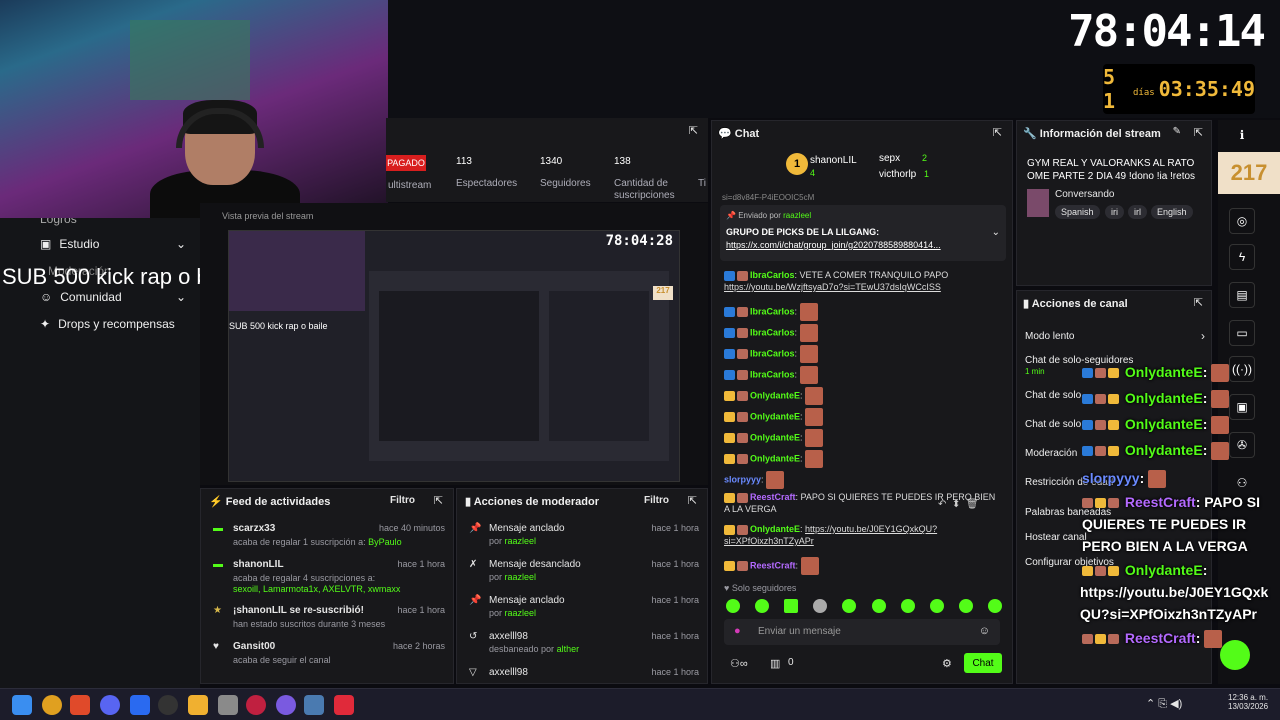  What do you see at coordinates (1242, 369) in the screenshot?
I see `broadcast-icon: ((·))` at bounding box center [1242, 369].